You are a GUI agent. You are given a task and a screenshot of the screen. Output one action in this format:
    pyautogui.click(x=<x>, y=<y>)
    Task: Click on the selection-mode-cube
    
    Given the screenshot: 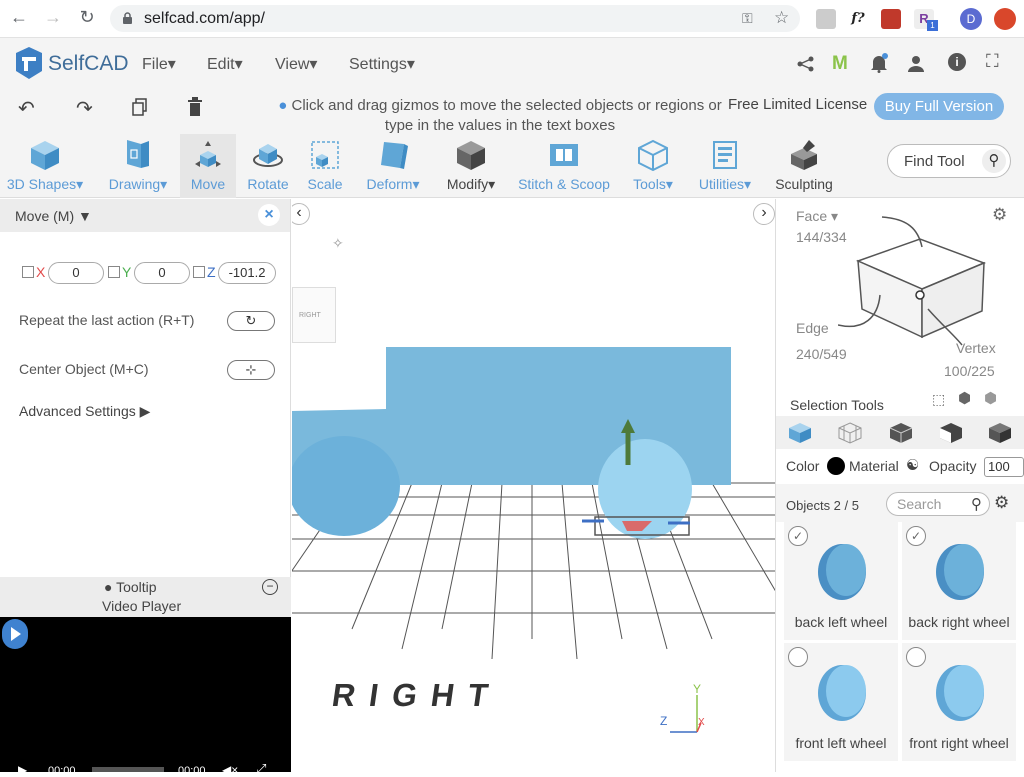 What is the action you would take?
    pyautogui.click(x=917, y=283)
    